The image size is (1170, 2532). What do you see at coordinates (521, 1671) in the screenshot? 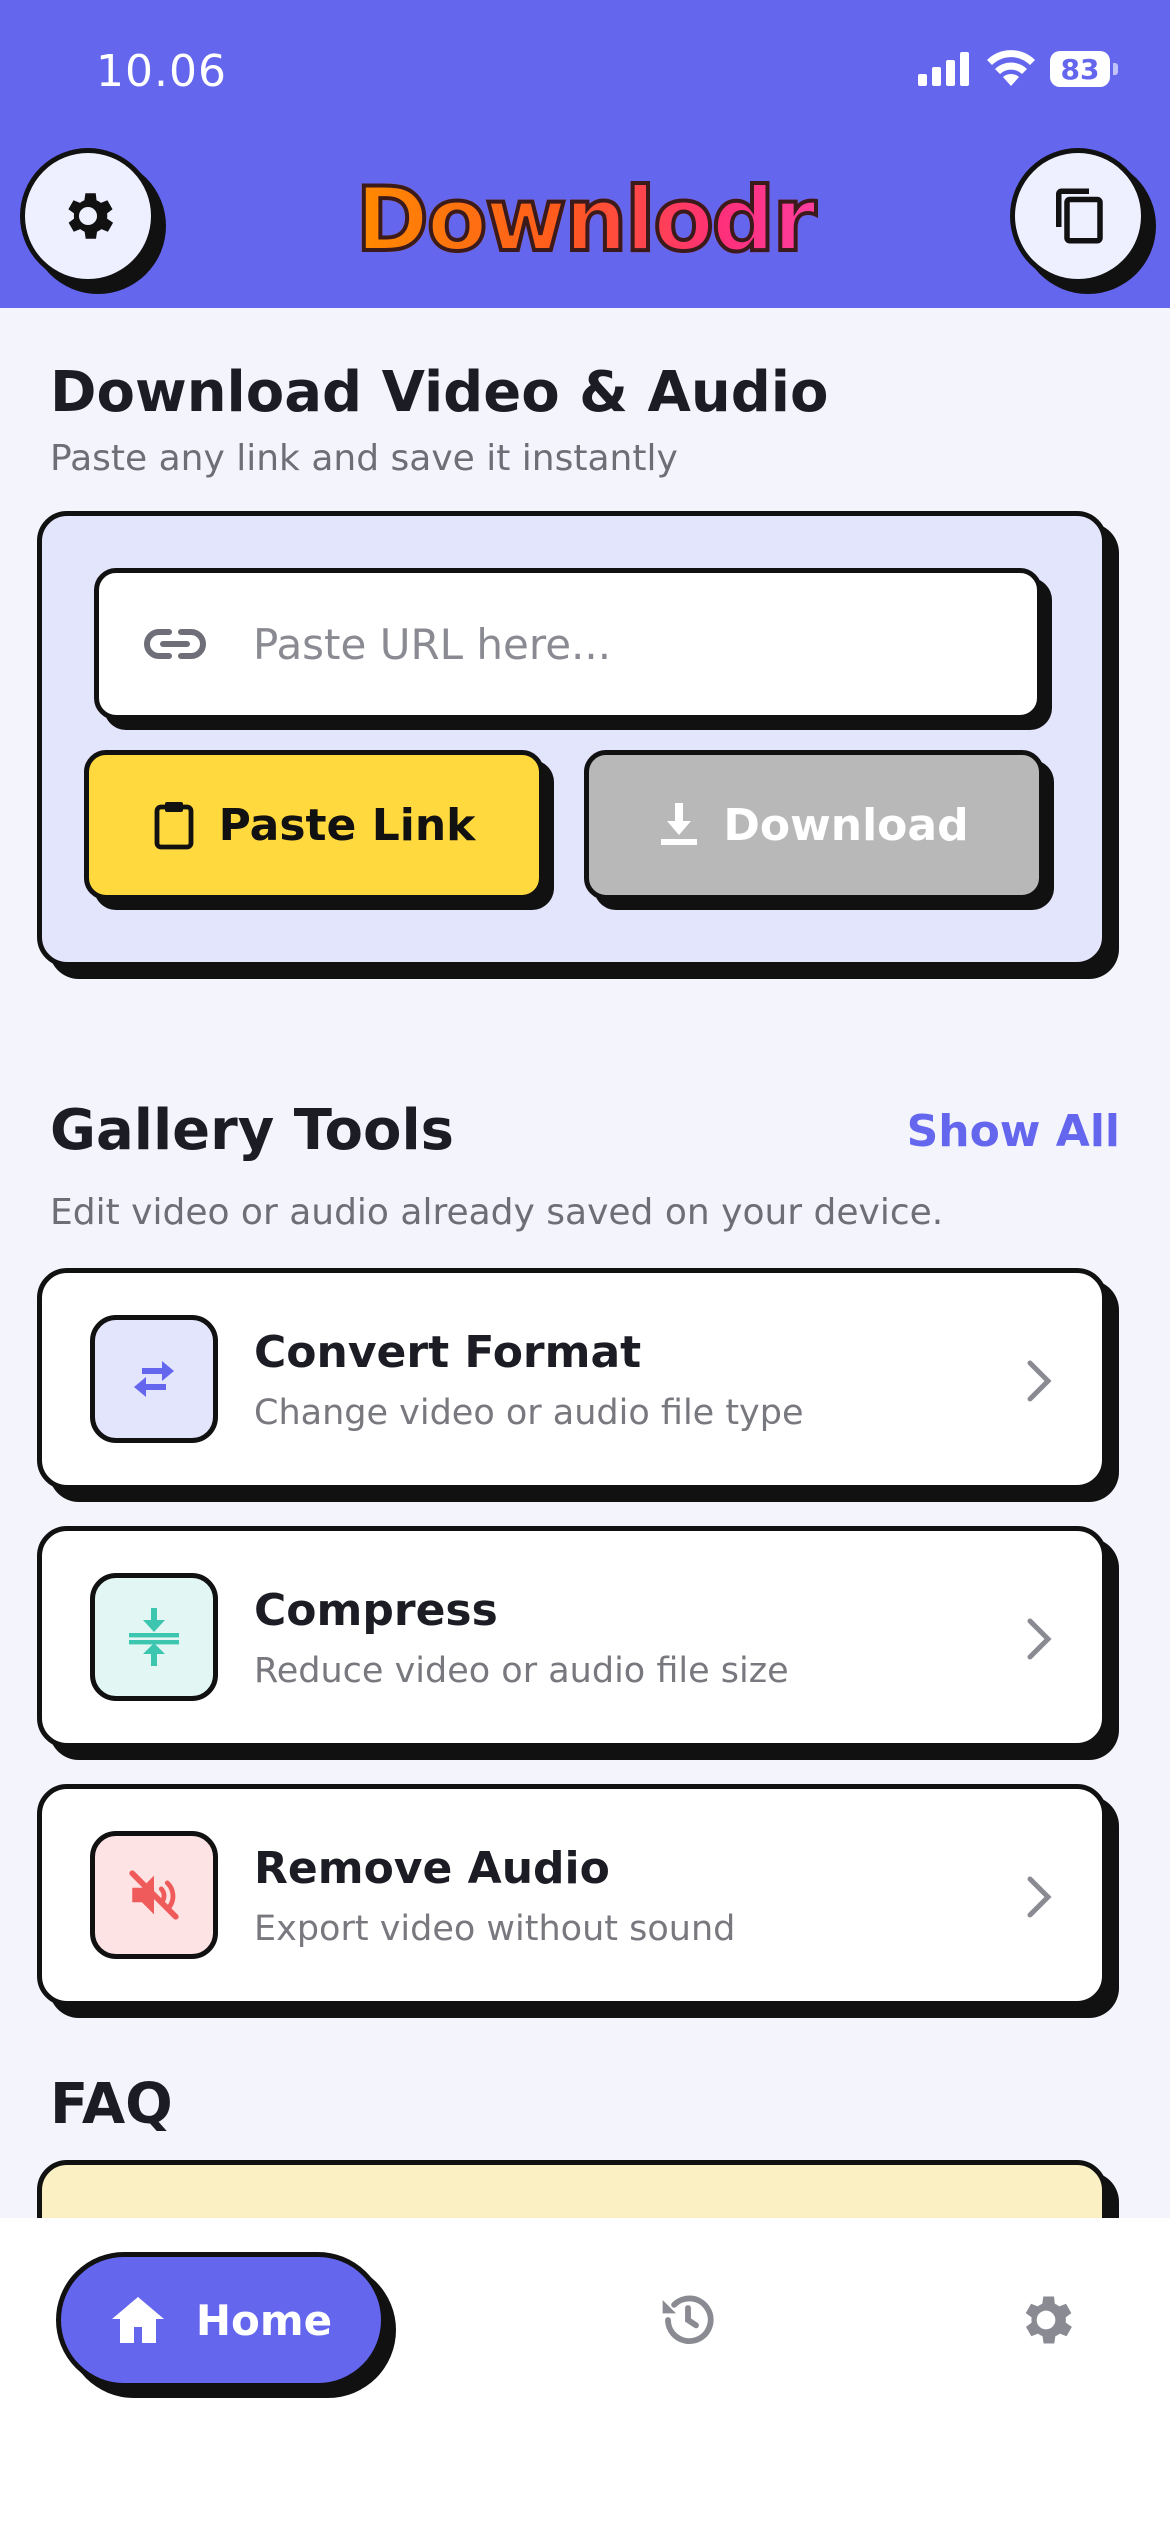
I see `tool-description: Reduce video or audio file size` at bounding box center [521, 1671].